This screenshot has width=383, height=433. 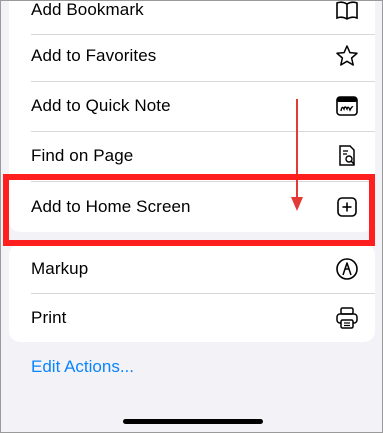 What do you see at coordinates (49, 317) in the screenshot?
I see `print-label: Print` at bounding box center [49, 317].